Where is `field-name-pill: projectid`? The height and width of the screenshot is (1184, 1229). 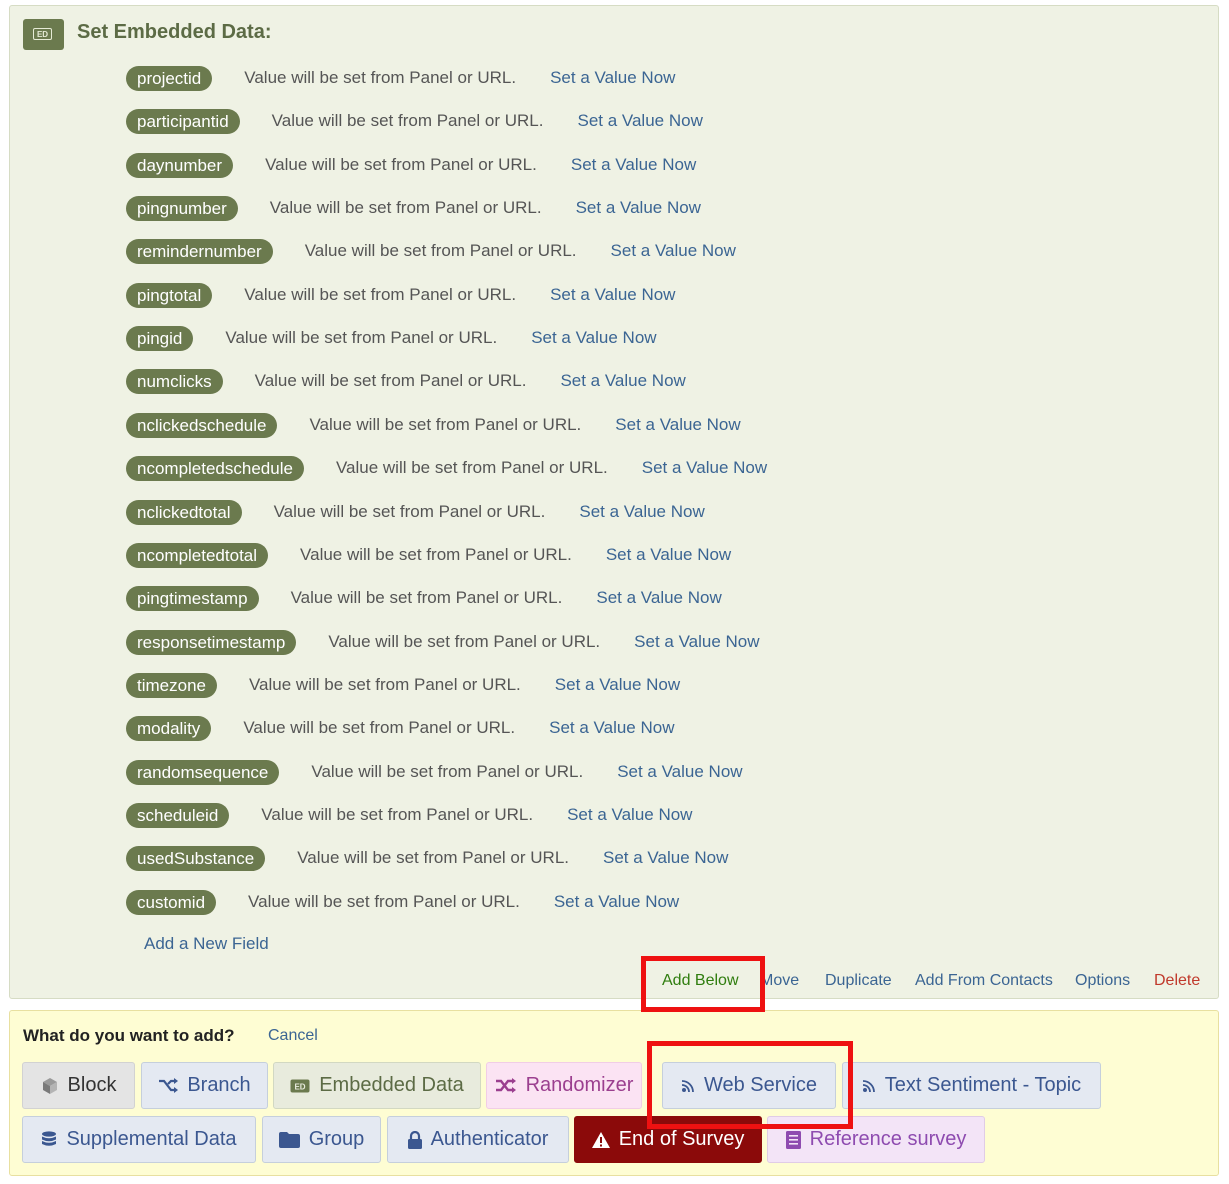 field-name-pill: projectid is located at coordinates (169, 78).